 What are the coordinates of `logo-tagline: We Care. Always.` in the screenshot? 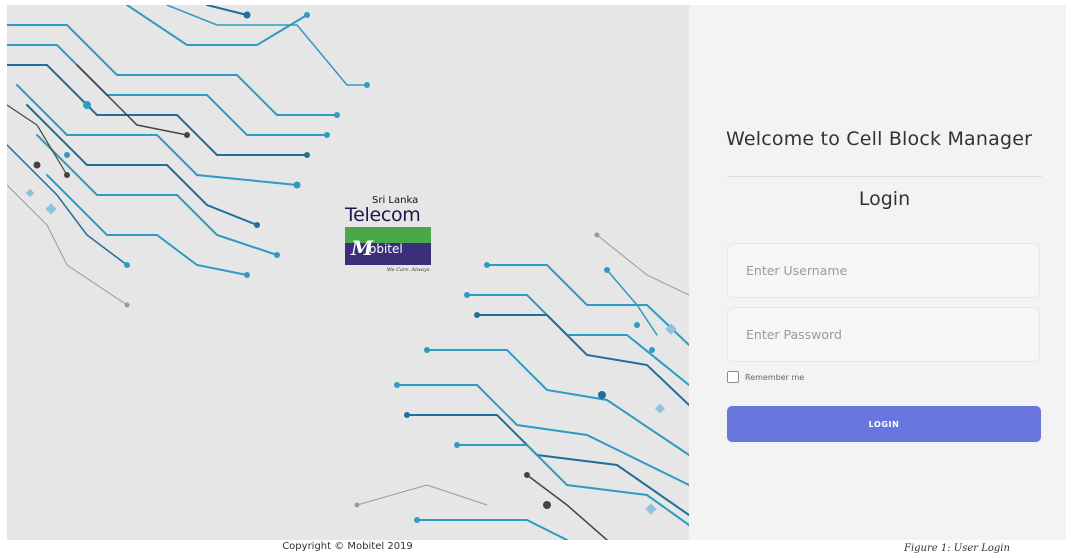 It's located at (408, 270).